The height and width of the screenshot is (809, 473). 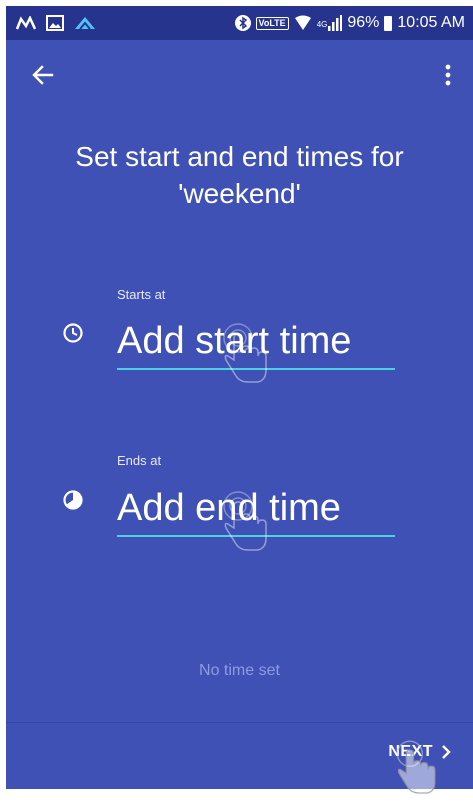 I want to click on more-vert-icon, so click(x=448, y=75).